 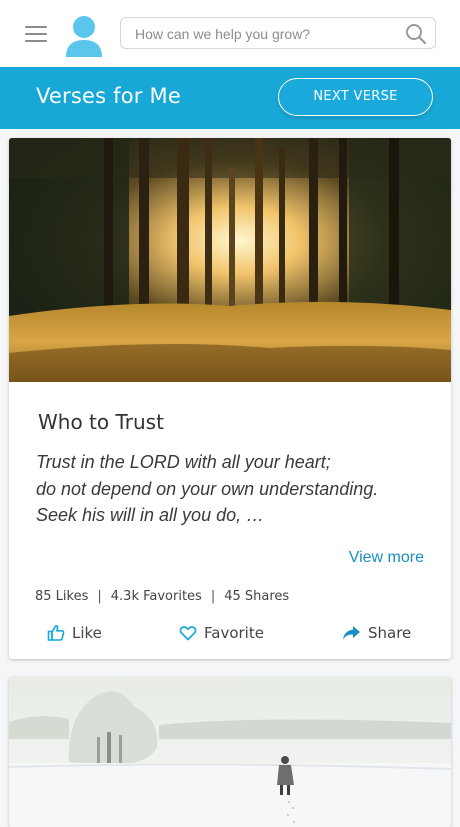 I want to click on favorites-count: 4.3k Favorites, so click(x=156, y=596).